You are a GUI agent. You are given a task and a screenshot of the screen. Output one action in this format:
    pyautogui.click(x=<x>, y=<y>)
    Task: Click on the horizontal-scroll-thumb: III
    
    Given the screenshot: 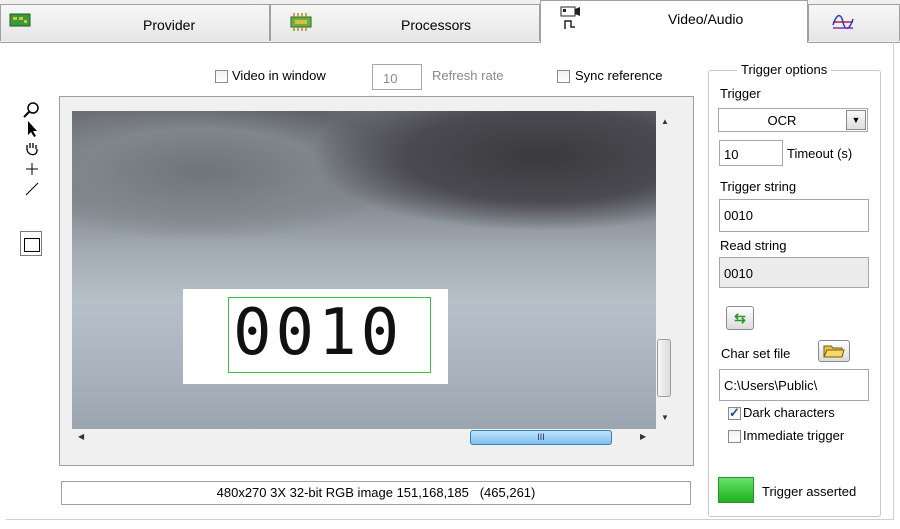 What is the action you would take?
    pyautogui.click(x=541, y=437)
    